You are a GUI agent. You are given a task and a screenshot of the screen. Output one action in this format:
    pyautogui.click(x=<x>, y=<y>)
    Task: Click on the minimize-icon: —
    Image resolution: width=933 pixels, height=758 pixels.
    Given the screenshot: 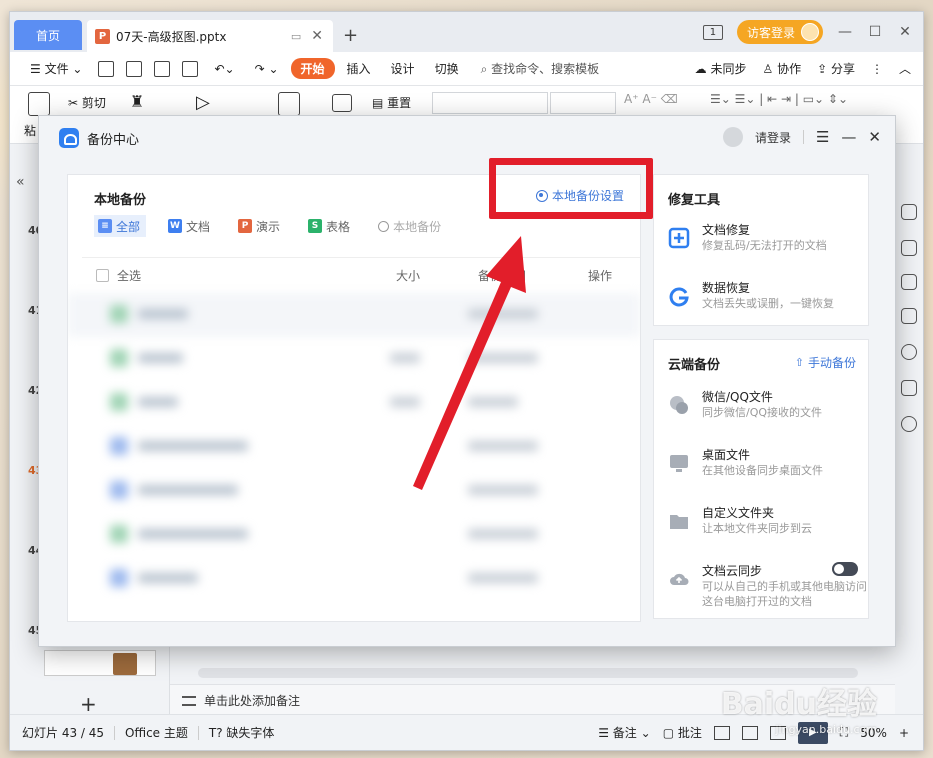 What is the action you would take?
    pyautogui.click(x=845, y=32)
    